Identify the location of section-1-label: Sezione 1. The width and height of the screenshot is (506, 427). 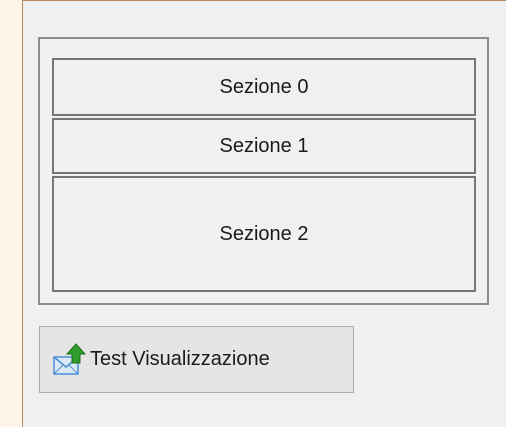
(264, 145).